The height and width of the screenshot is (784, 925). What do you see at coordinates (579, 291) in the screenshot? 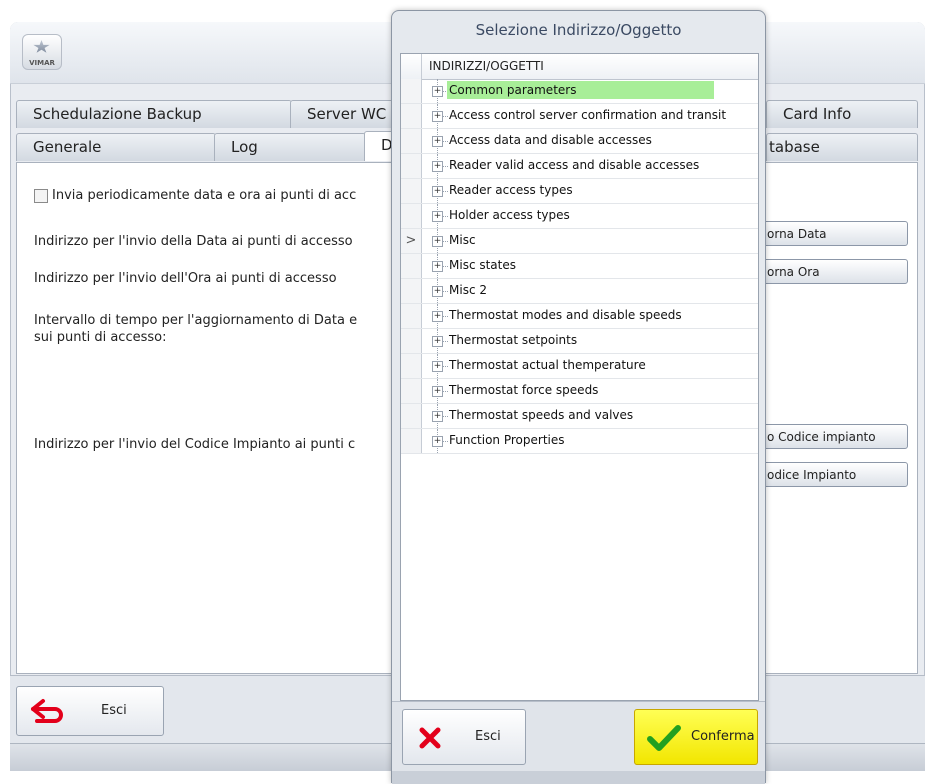
I see `tree-item: + Misc 2` at bounding box center [579, 291].